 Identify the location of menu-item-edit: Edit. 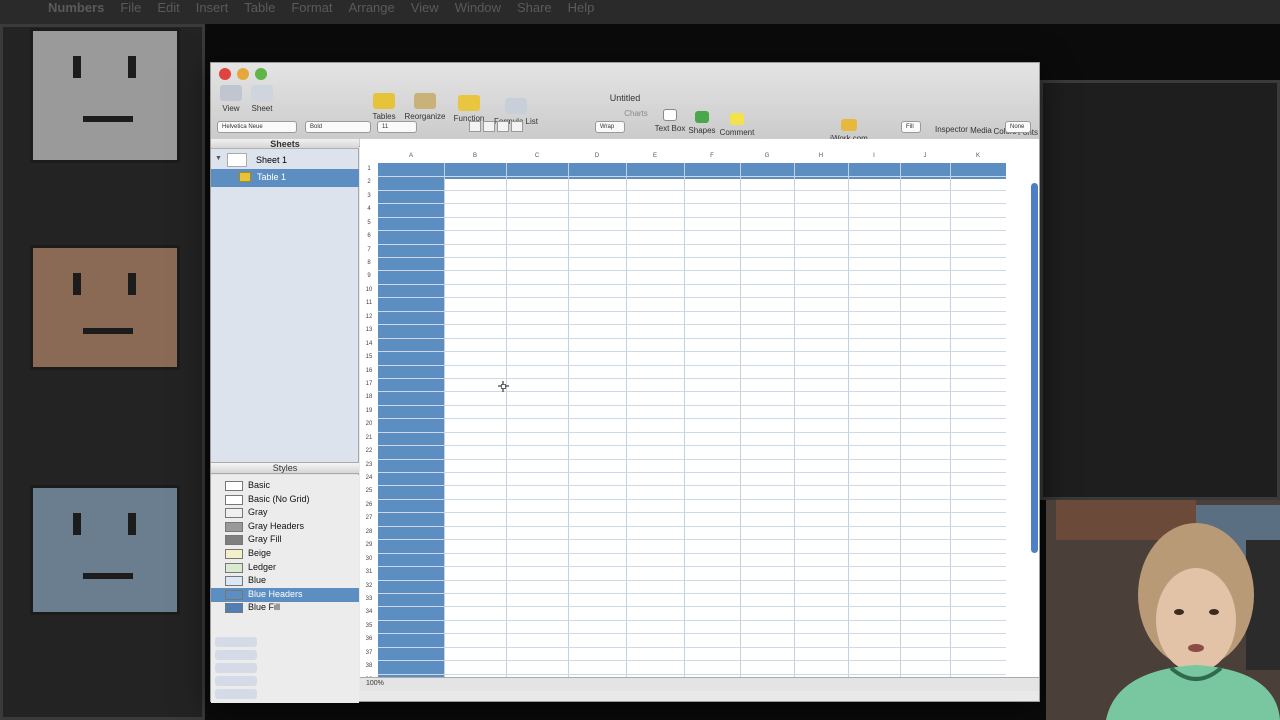
(168, 7).